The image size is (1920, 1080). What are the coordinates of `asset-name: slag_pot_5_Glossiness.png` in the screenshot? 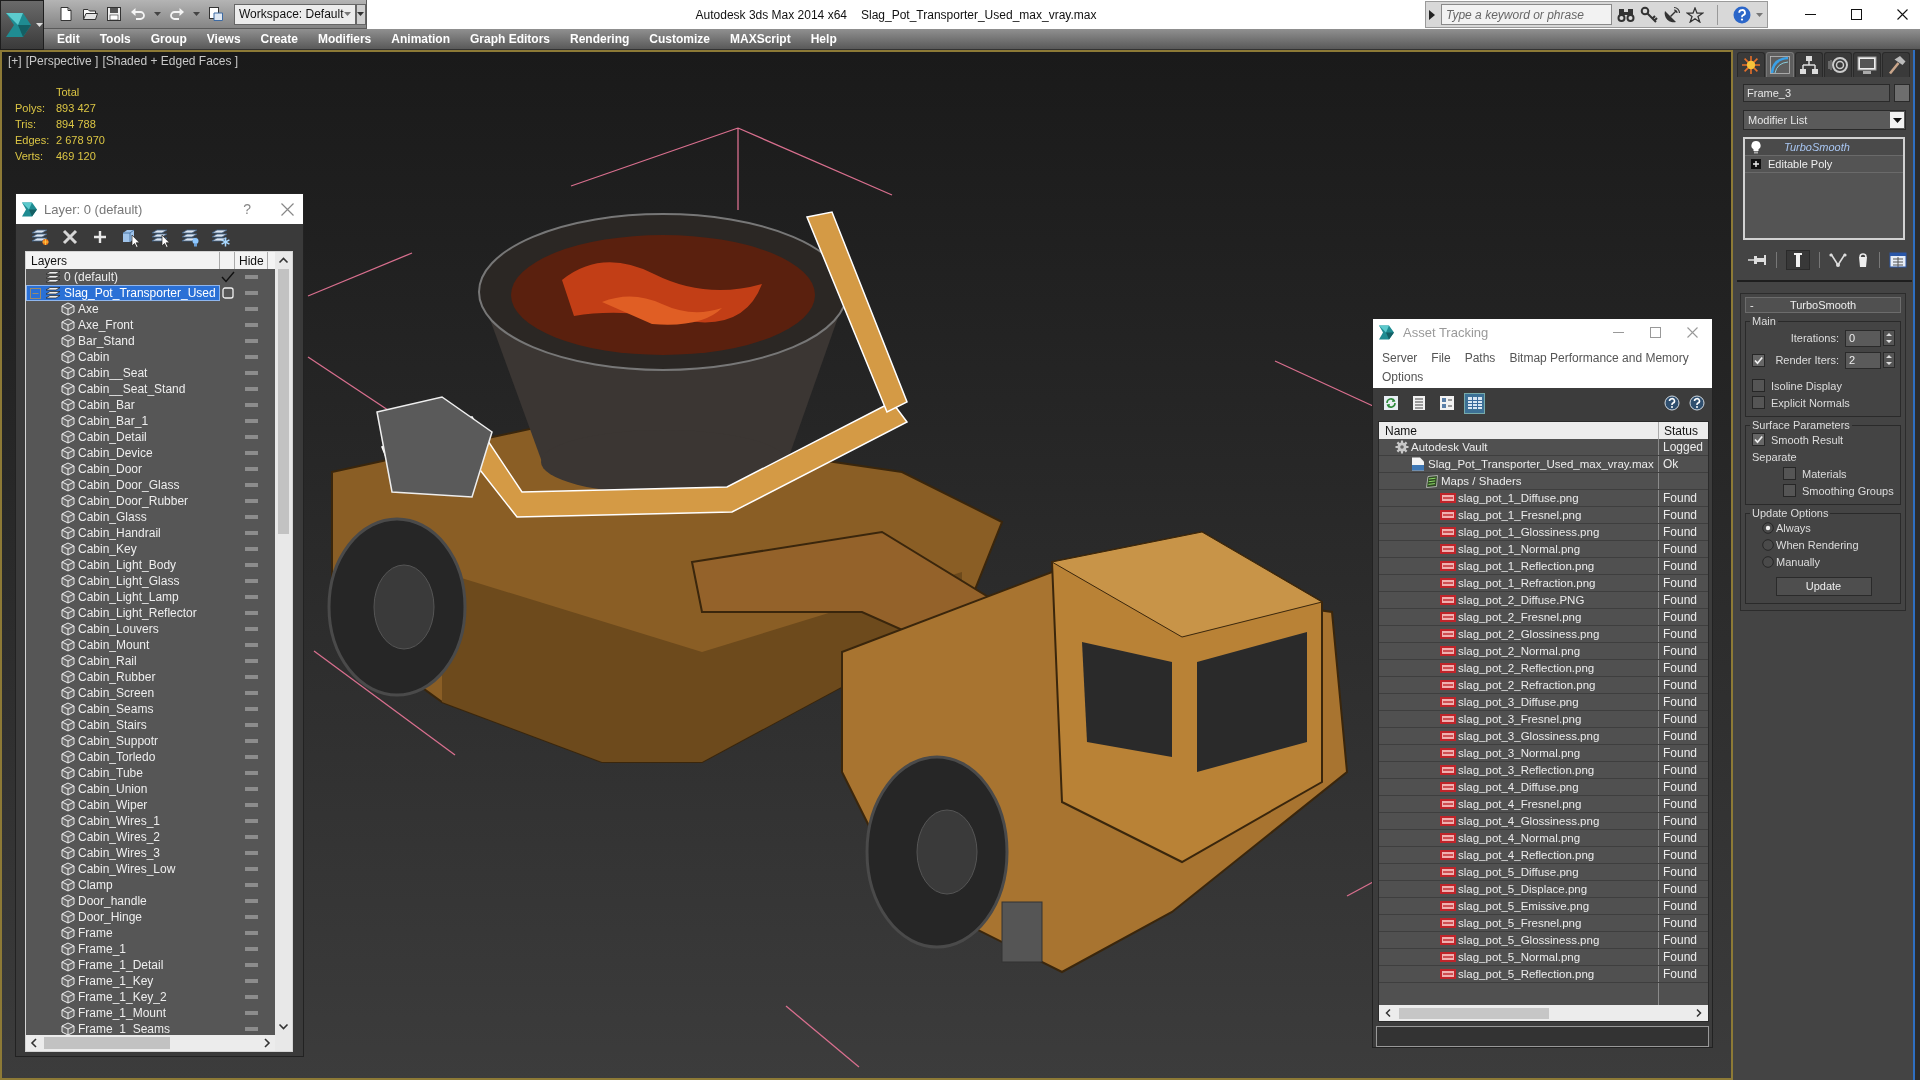 It's located at (1519, 940).